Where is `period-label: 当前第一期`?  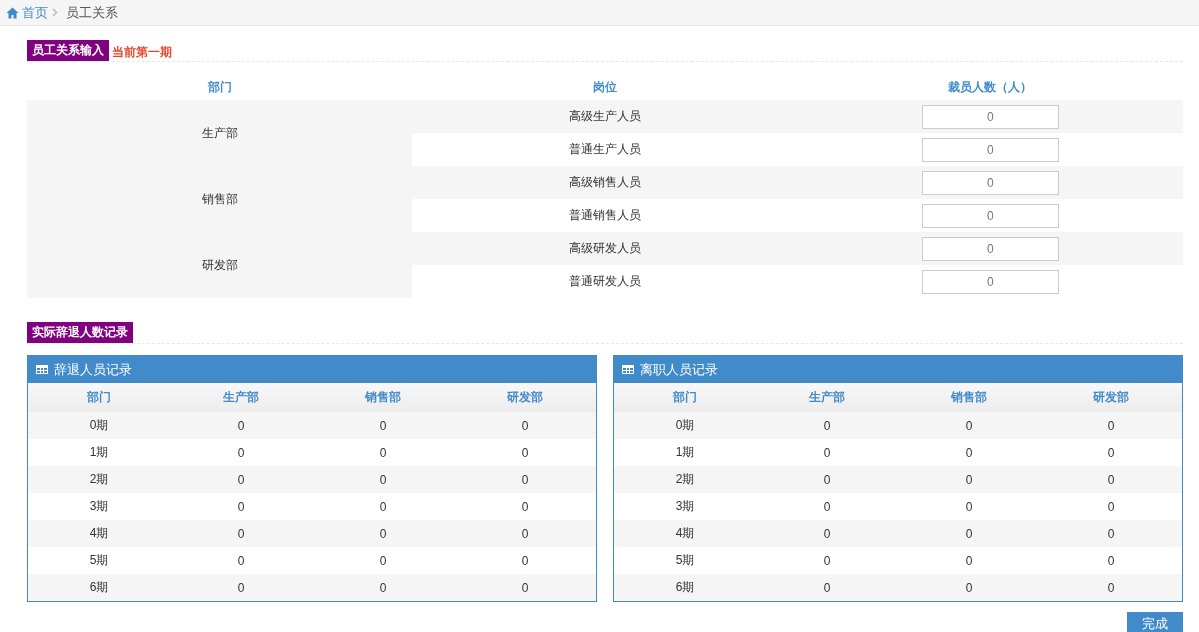
period-label: 当前第一期 is located at coordinates (142, 52).